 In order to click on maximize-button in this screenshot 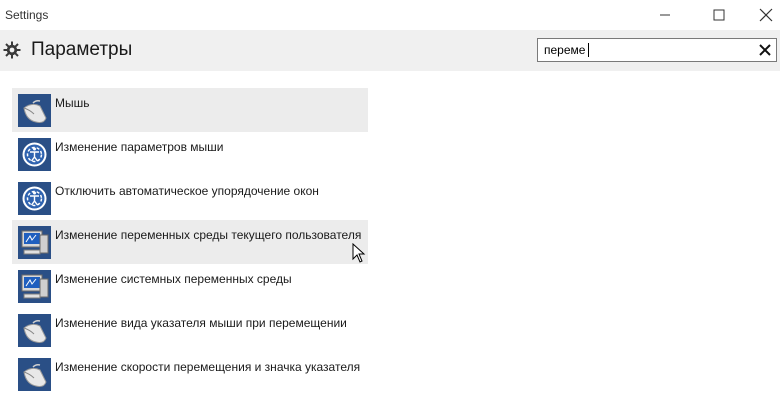, I will do `click(719, 15)`.